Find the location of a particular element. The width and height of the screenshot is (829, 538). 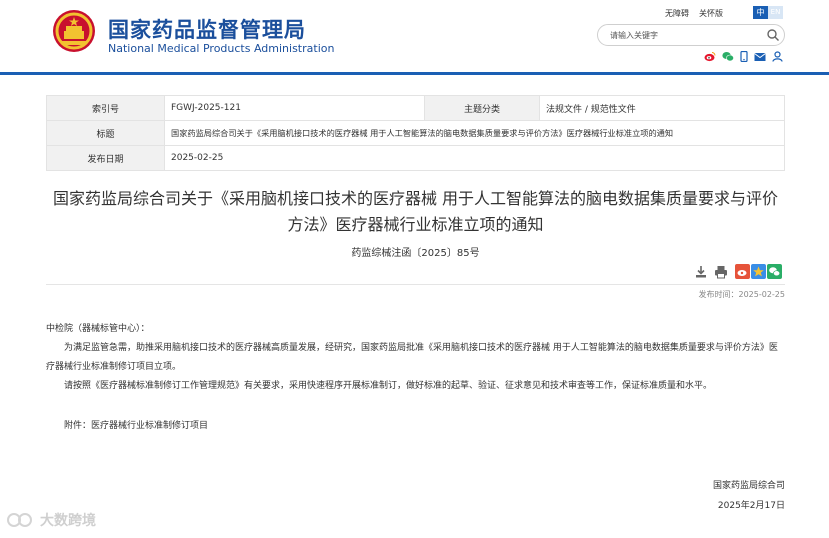

info-row-index: 索引号 FGWJ-2025-121 主题分类 法规文件 / 规范性文件 is located at coordinates (415, 108).